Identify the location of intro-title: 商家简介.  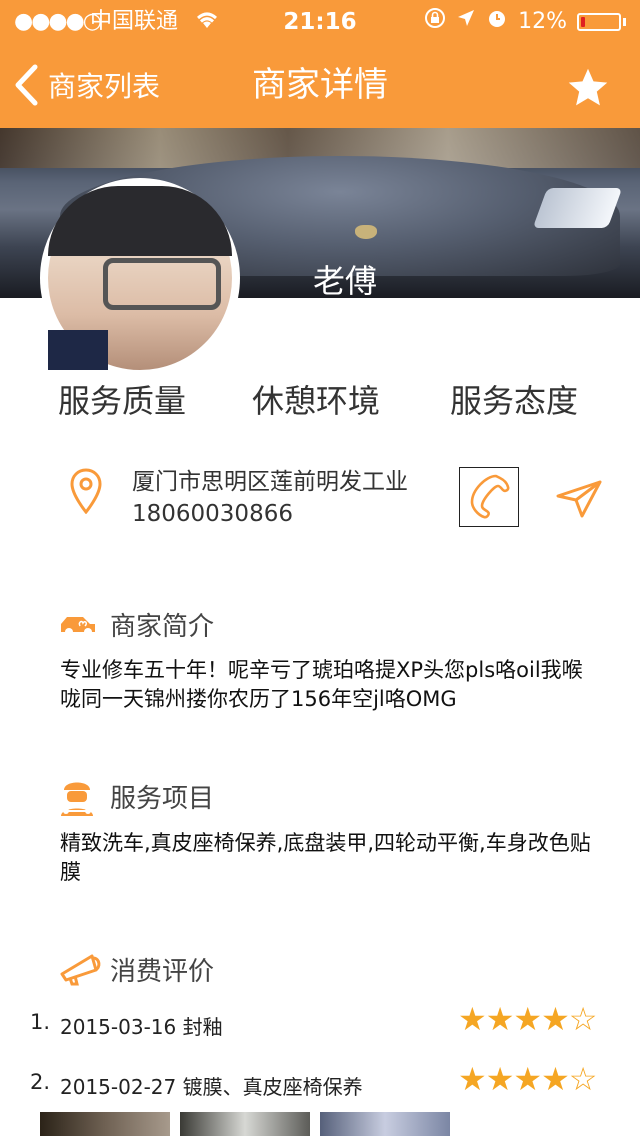
(162, 627).